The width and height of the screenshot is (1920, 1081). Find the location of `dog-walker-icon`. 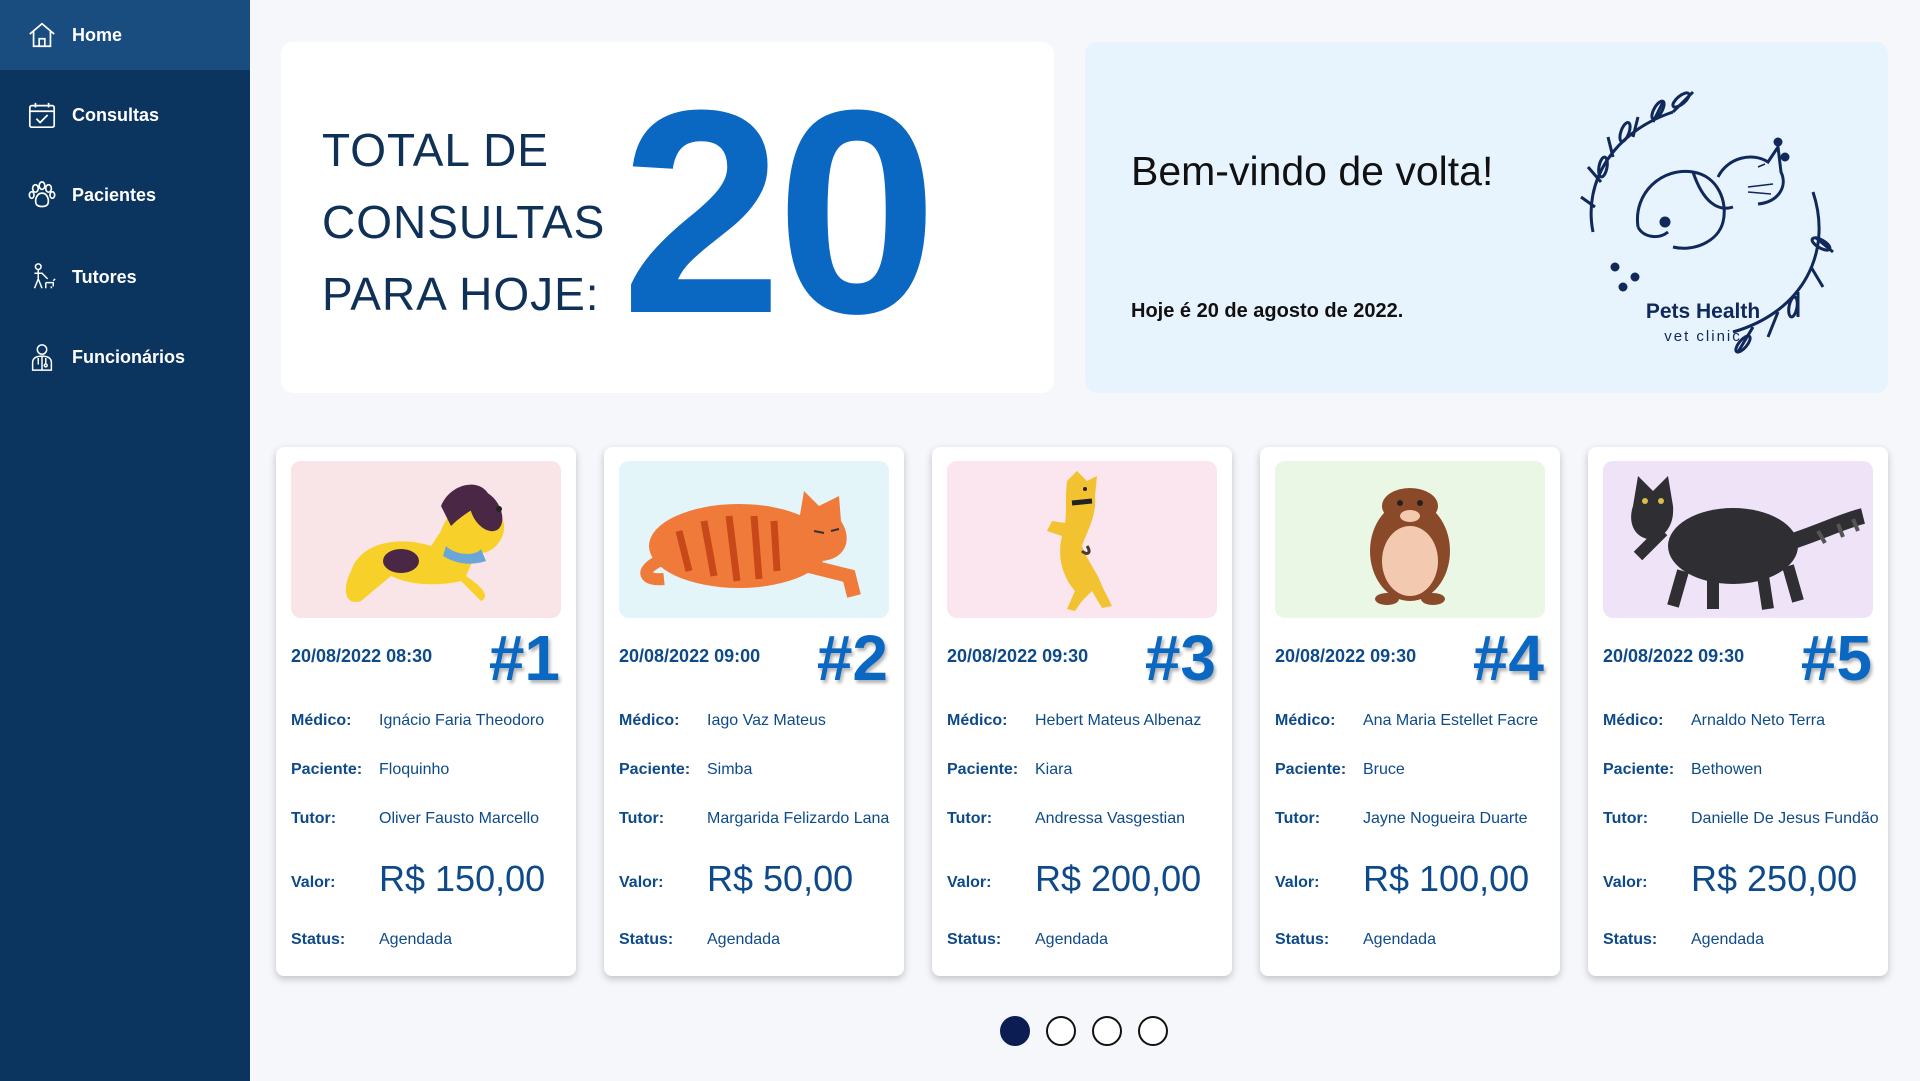

dog-walker-icon is located at coordinates (42, 277).